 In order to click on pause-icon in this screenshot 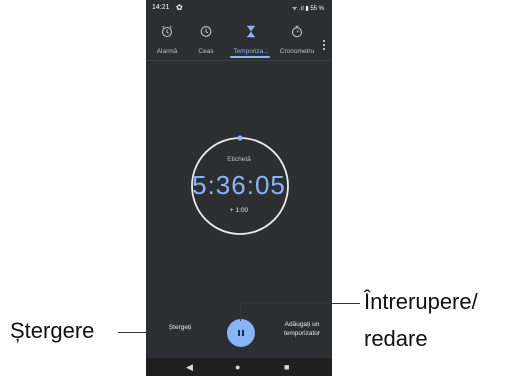, I will do `click(241, 333)`.